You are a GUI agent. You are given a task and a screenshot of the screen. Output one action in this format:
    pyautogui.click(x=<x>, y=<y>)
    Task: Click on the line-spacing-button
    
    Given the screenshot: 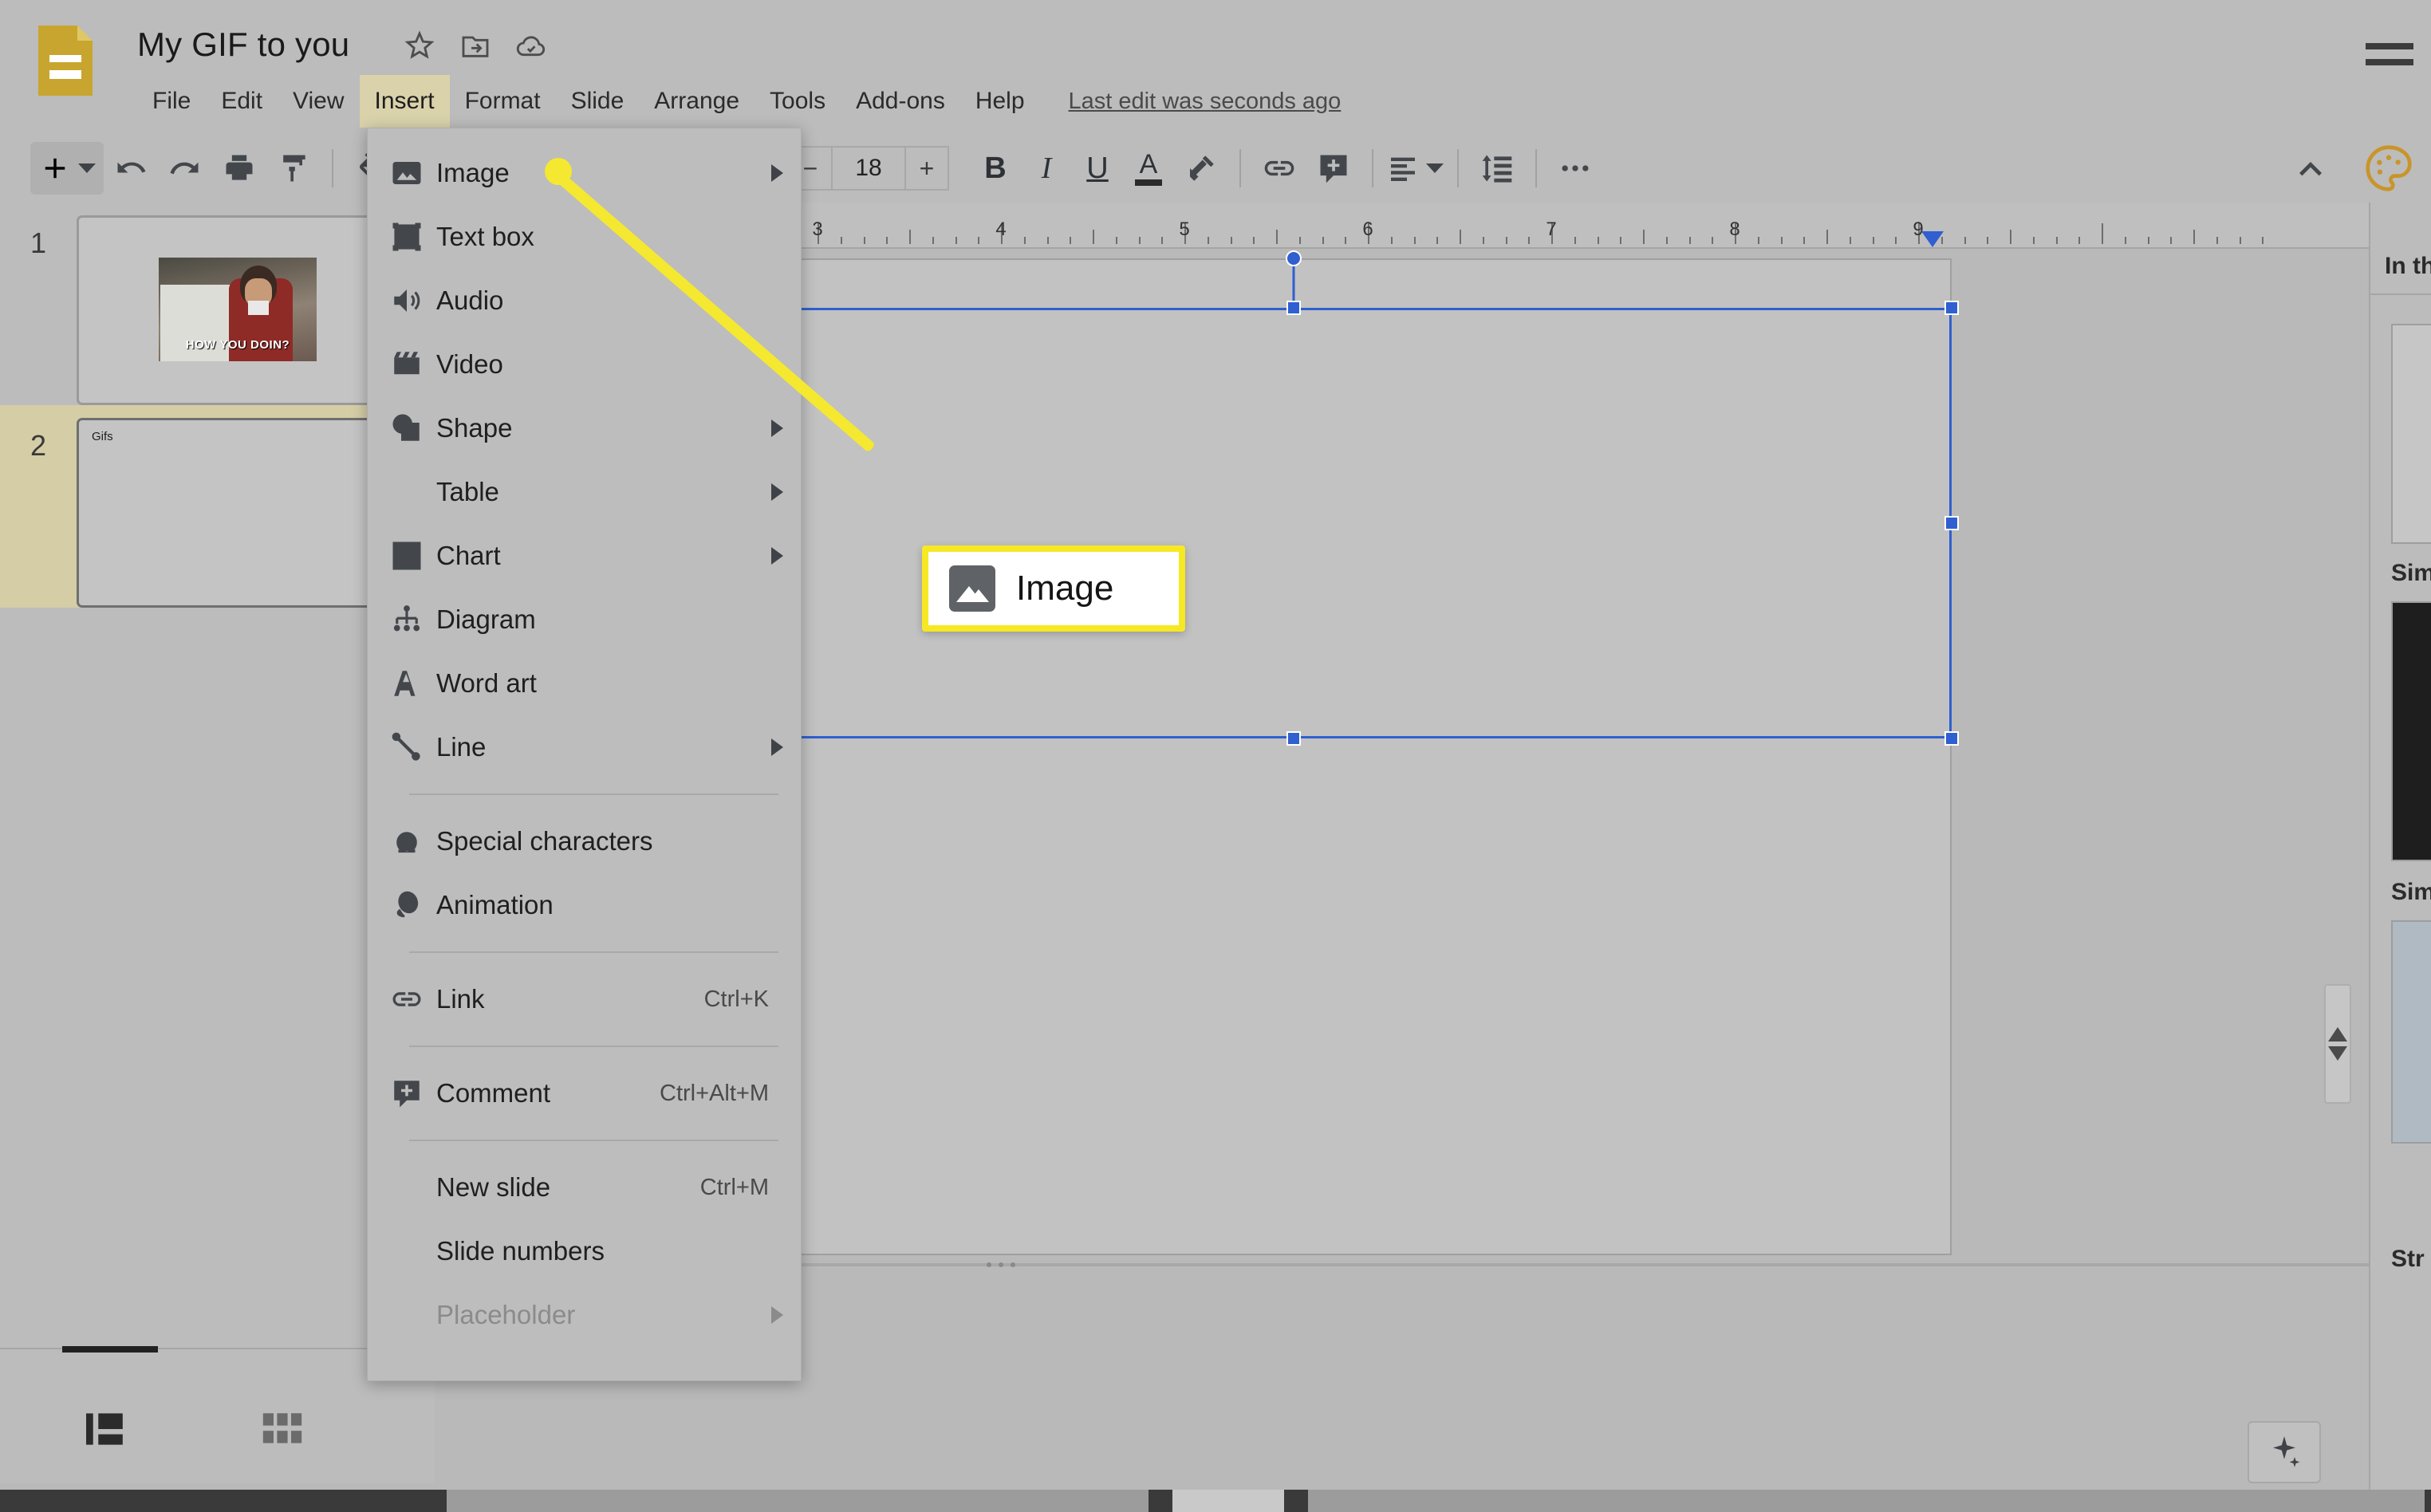 What is the action you would take?
    pyautogui.click(x=1497, y=168)
    